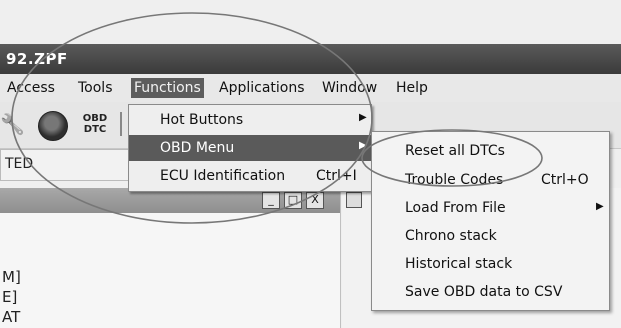  Describe the element at coordinates (349, 88) in the screenshot. I see `menu-window: Window` at that location.